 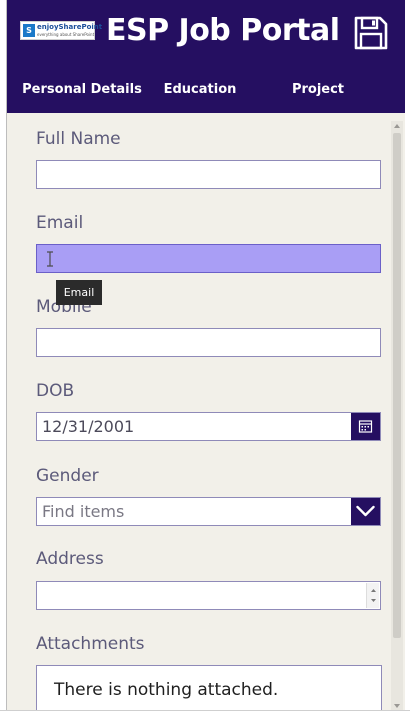 I want to click on scrollbar-thumb, so click(x=397, y=385).